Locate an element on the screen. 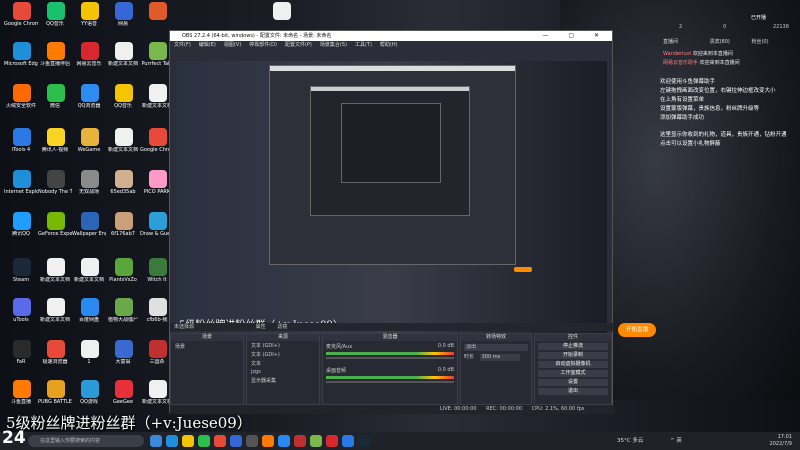  desktop-icon: 大富翁 is located at coordinates (123, 355).